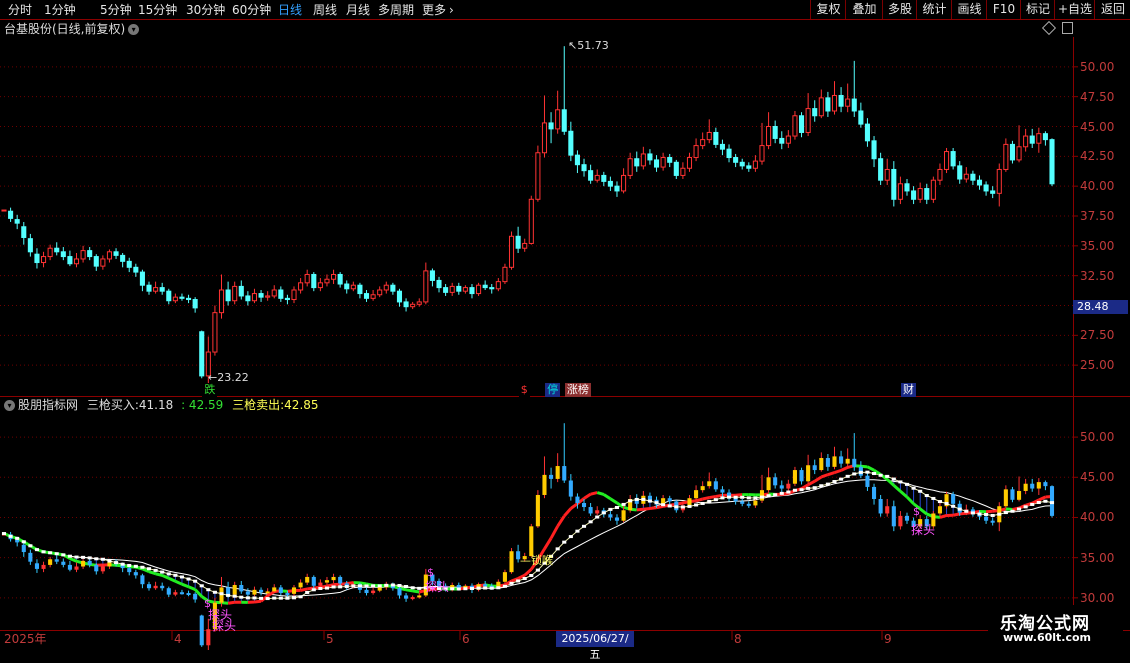 Image resolution: width=1130 pixels, height=663 pixels. I want to click on indicator-name: 股朋指标网, so click(48, 405).